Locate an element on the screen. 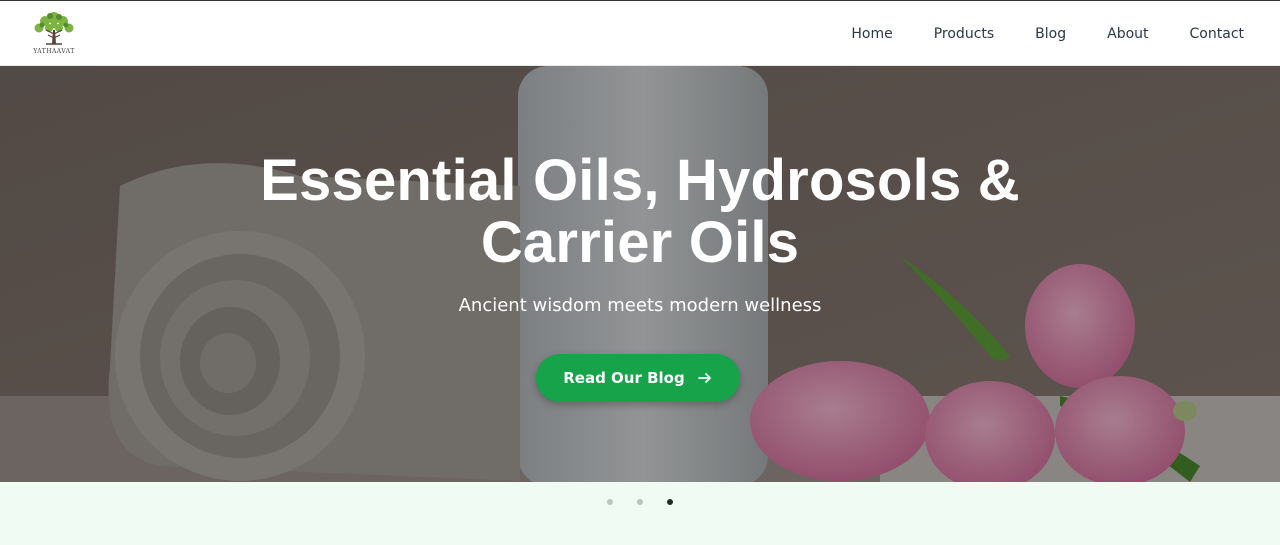 This screenshot has width=1280, height=545. main-nav: Home Products Blog About Contact is located at coordinates (1027, 34).